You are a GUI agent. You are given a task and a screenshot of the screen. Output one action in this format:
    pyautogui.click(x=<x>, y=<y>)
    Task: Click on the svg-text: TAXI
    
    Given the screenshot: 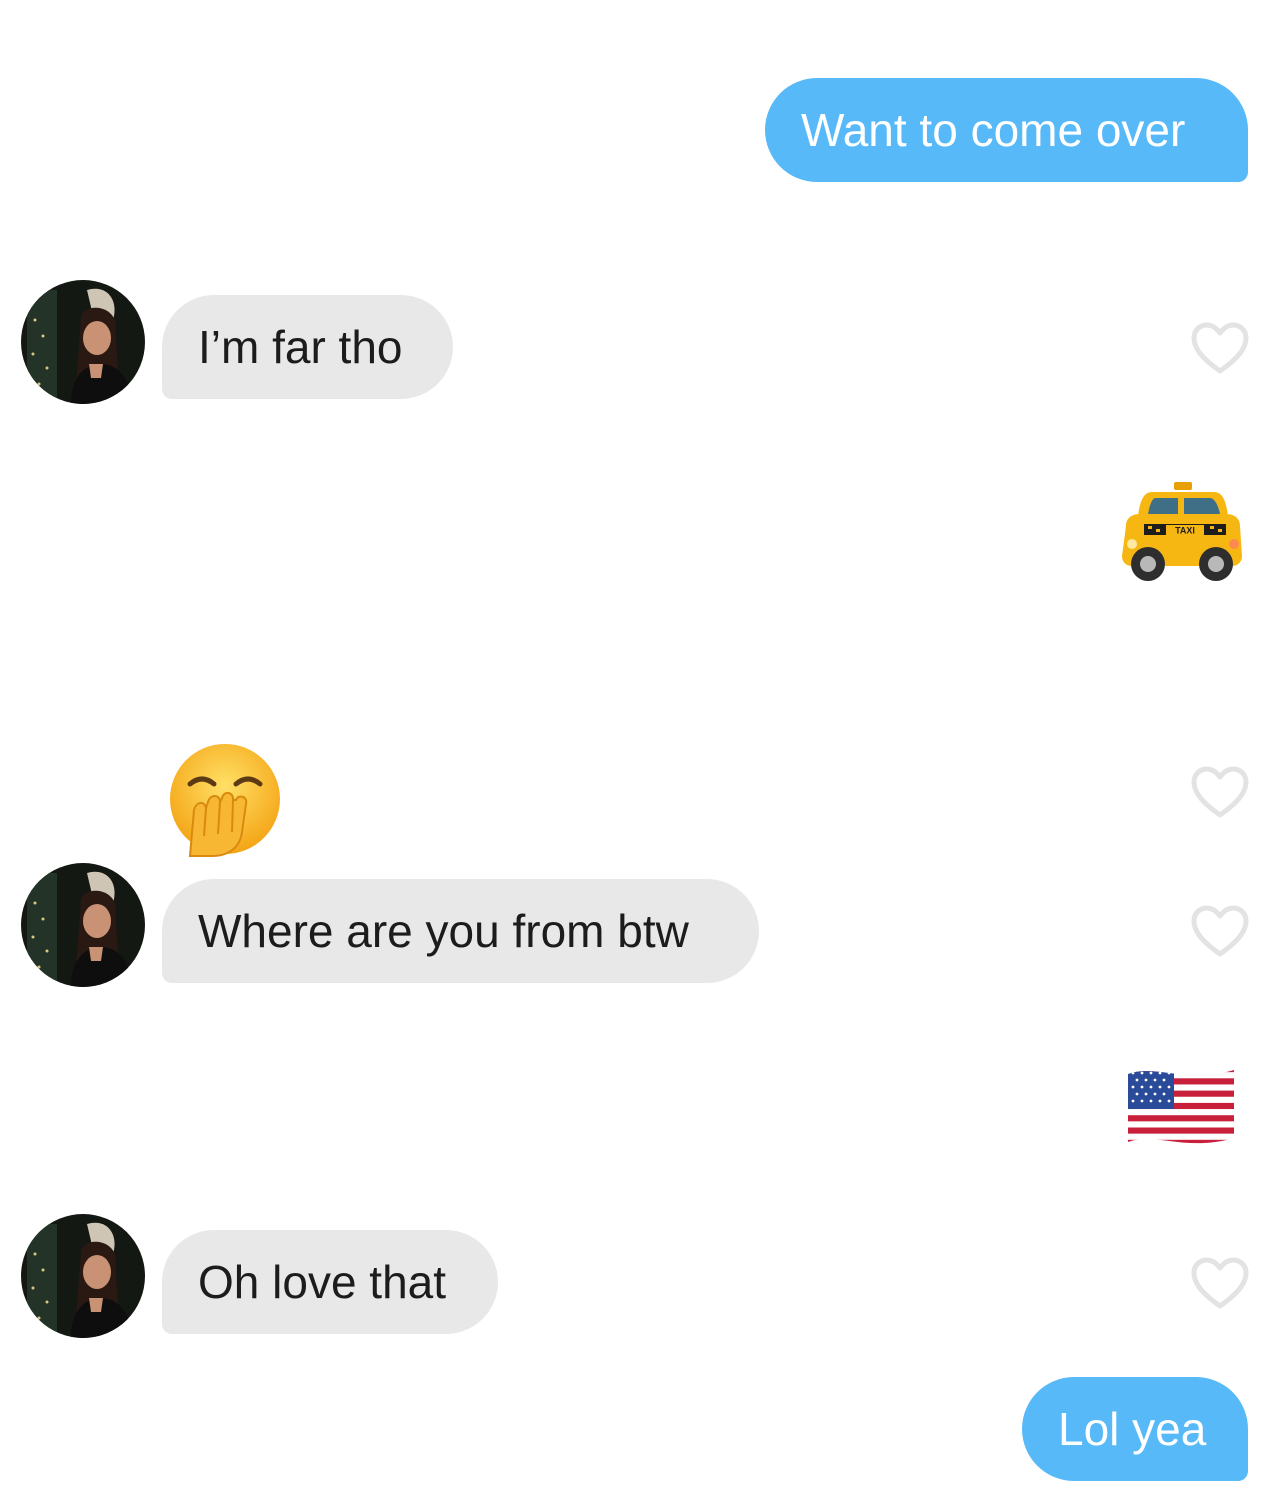 What is the action you would take?
    pyautogui.click(x=1185, y=531)
    